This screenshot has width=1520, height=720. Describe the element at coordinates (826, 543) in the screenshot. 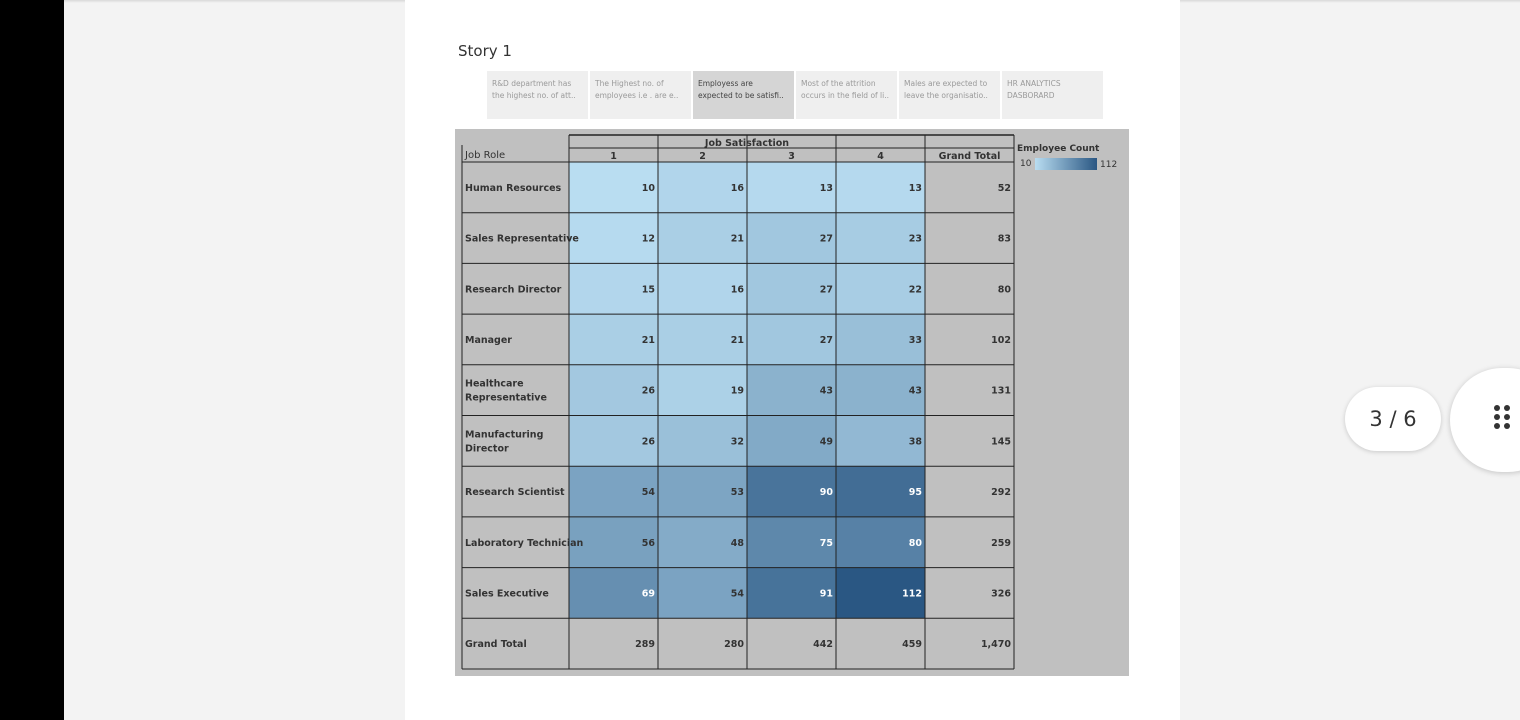

I see `cell-value: 75` at that location.